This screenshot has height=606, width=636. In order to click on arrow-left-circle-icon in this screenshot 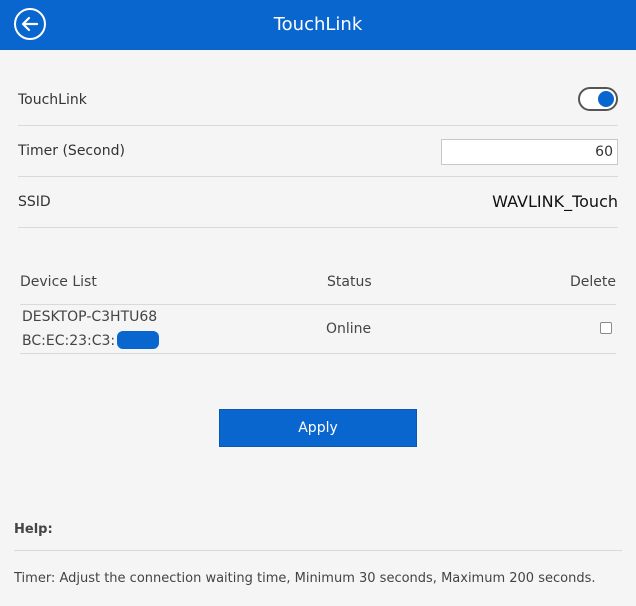, I will do `click(30, 24)`.